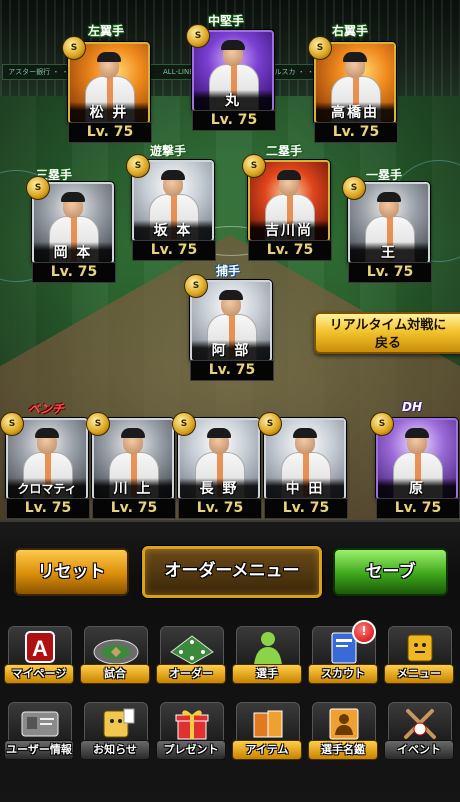 The width and height of the screenshot is (460, 802). I want to click on menu-label: マイページ, so click(39, 674).